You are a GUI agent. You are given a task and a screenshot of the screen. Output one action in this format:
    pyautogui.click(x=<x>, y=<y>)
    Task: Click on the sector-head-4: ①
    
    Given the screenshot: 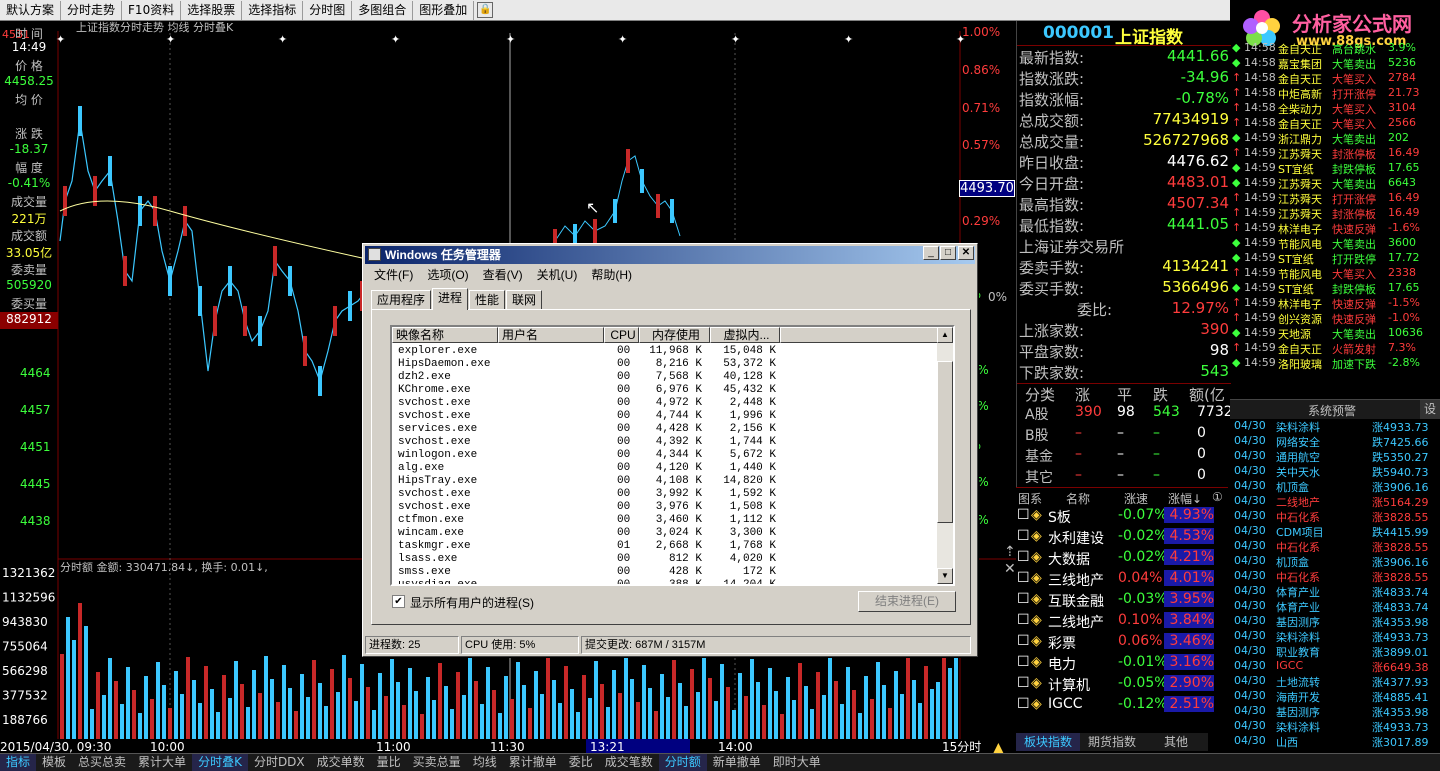 What is the action you would take?
    pyautogui.click(x=1217, y=497)
    